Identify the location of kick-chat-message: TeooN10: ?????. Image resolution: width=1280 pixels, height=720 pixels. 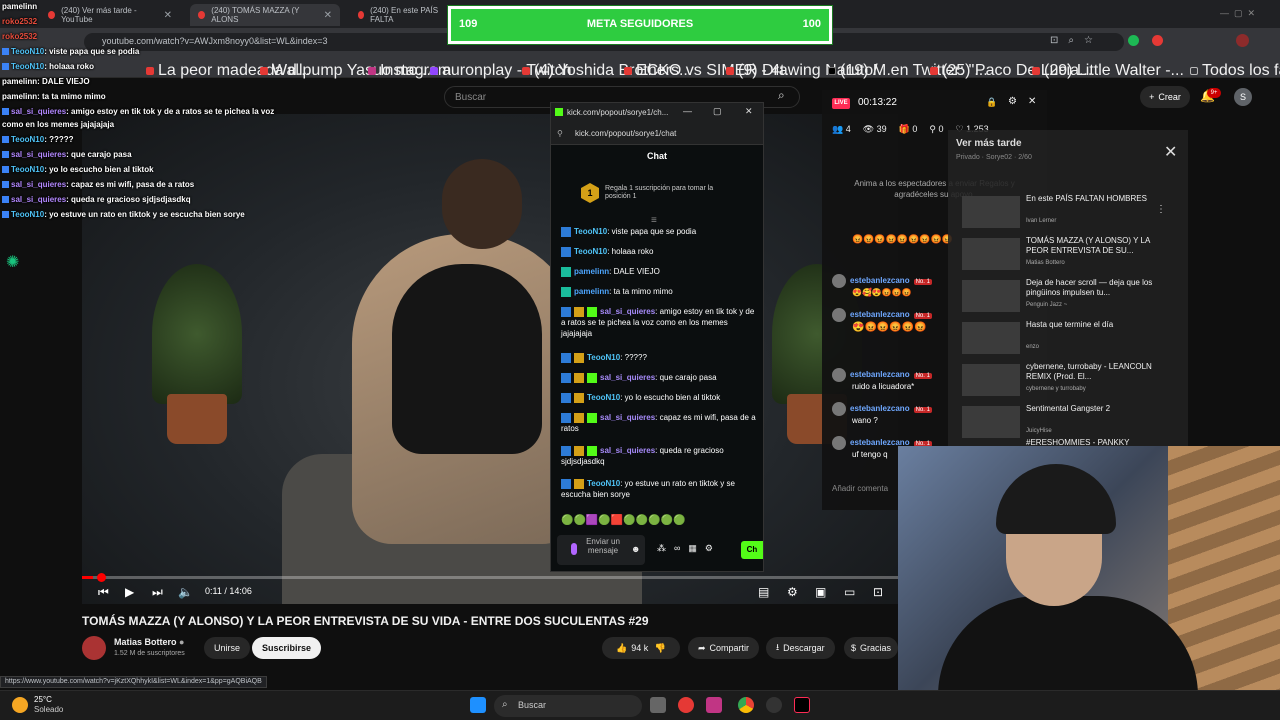
(659, 357).